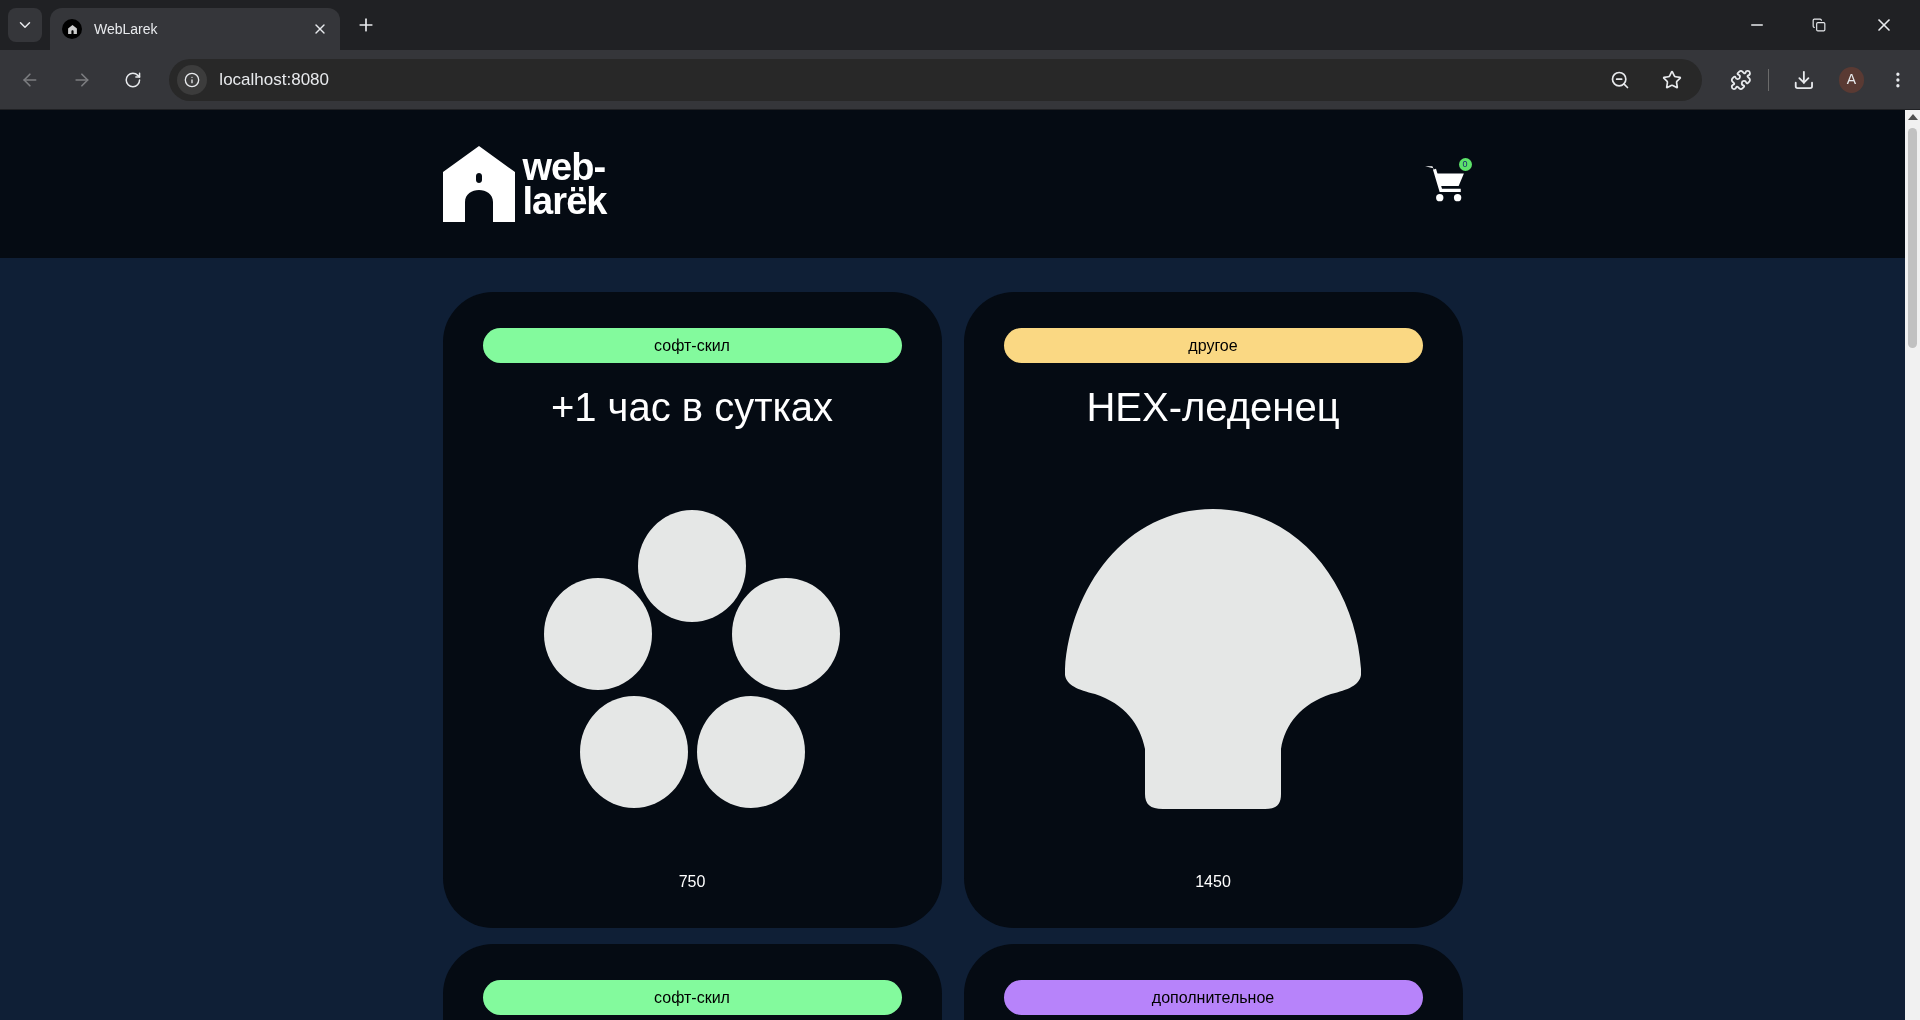  Describe the element at coordinates (1213, 882) in the screenshot. I see `product-price: 1450` at that location.